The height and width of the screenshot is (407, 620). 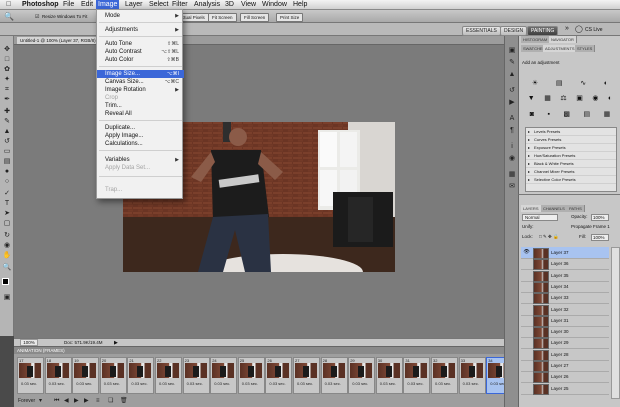 I want to click on brush-panel-icon: ✎, so click(x=512, y=62).